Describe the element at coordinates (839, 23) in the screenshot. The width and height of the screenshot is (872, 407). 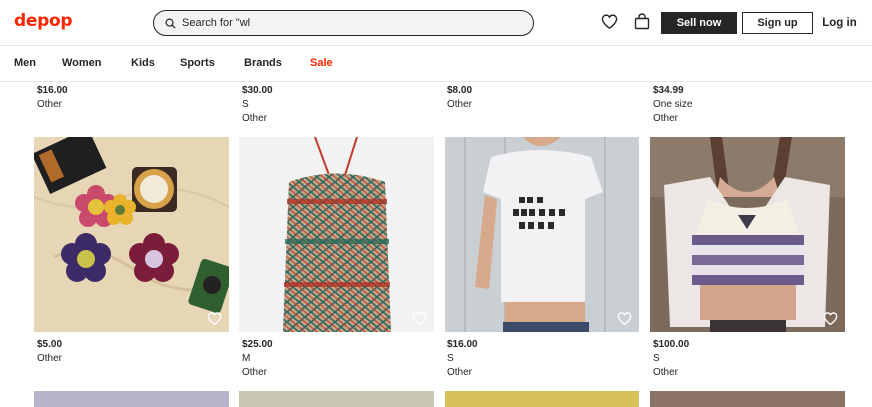
I see `log-in-button: Log in` at that location.